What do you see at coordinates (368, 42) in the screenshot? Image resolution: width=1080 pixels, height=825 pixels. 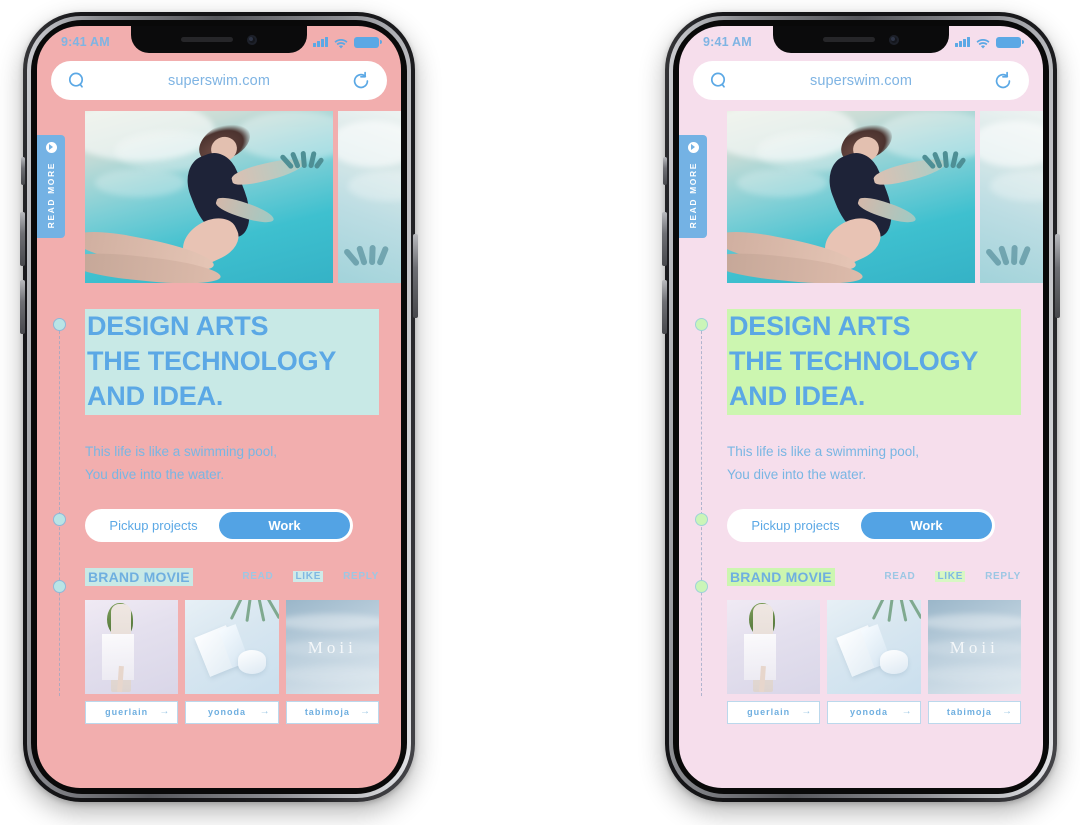 I see `battery-icon` at bounding box center [368, 42].